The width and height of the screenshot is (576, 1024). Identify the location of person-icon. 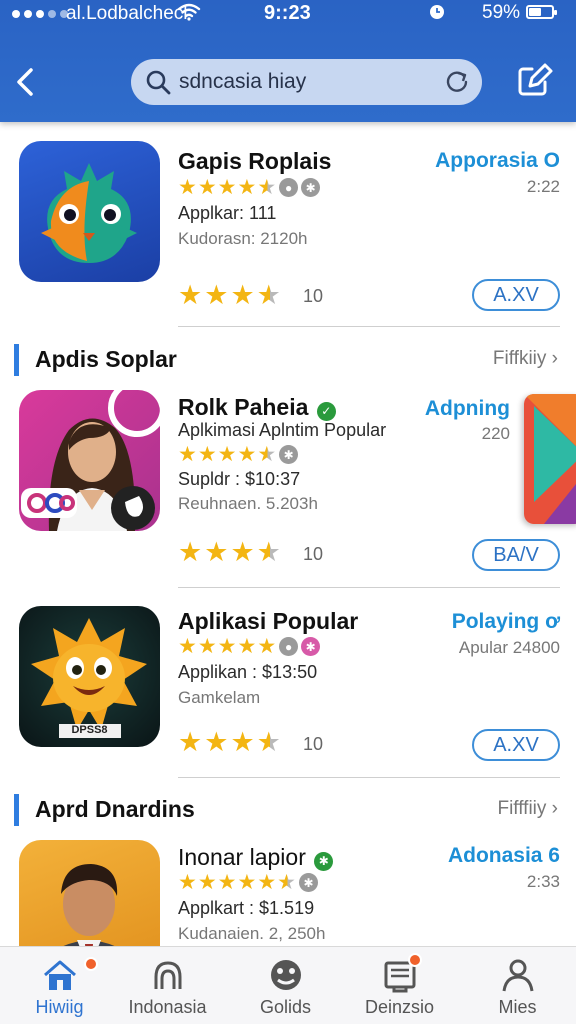
(518, 975).